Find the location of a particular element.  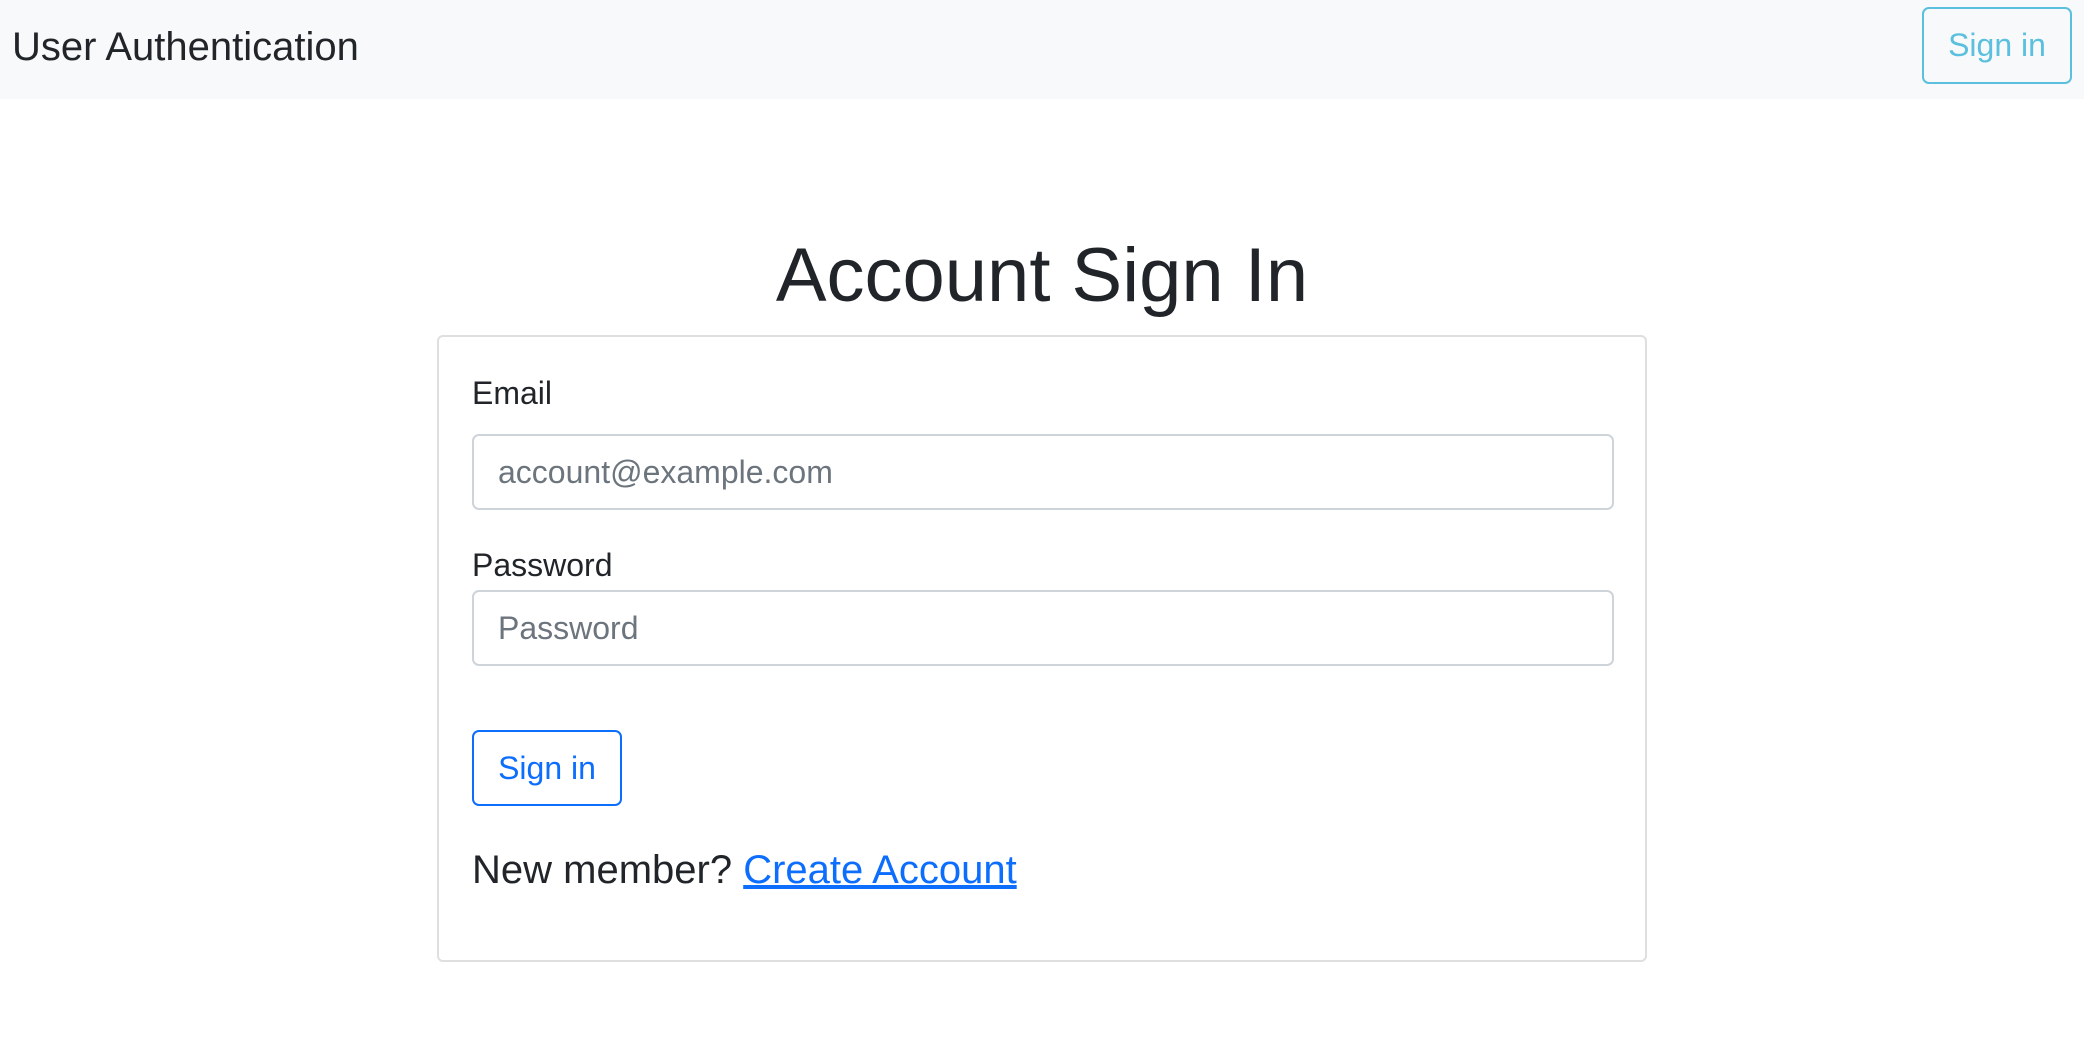

new-member-prompt: New member? Create Account is located at coordinates (744, 870).